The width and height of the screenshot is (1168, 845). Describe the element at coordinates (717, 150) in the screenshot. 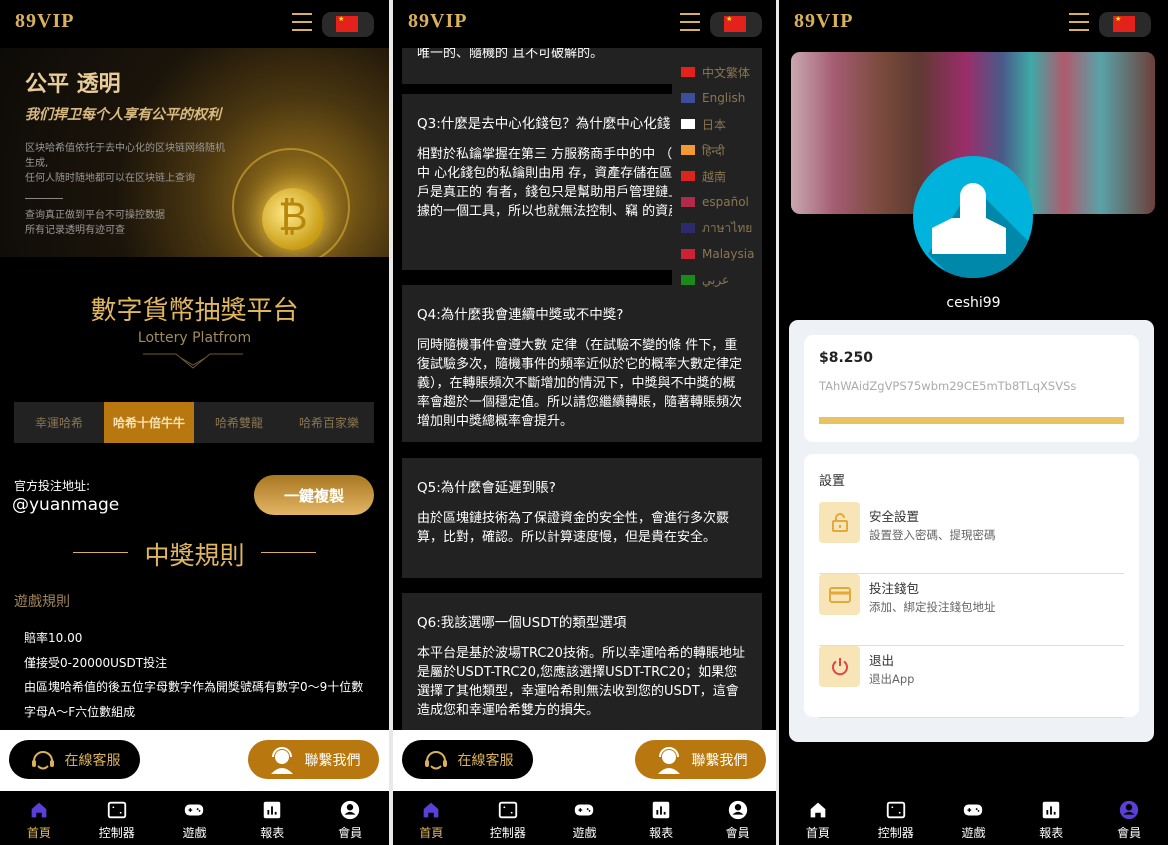

I see `language-option: हिन्दी` at that location.